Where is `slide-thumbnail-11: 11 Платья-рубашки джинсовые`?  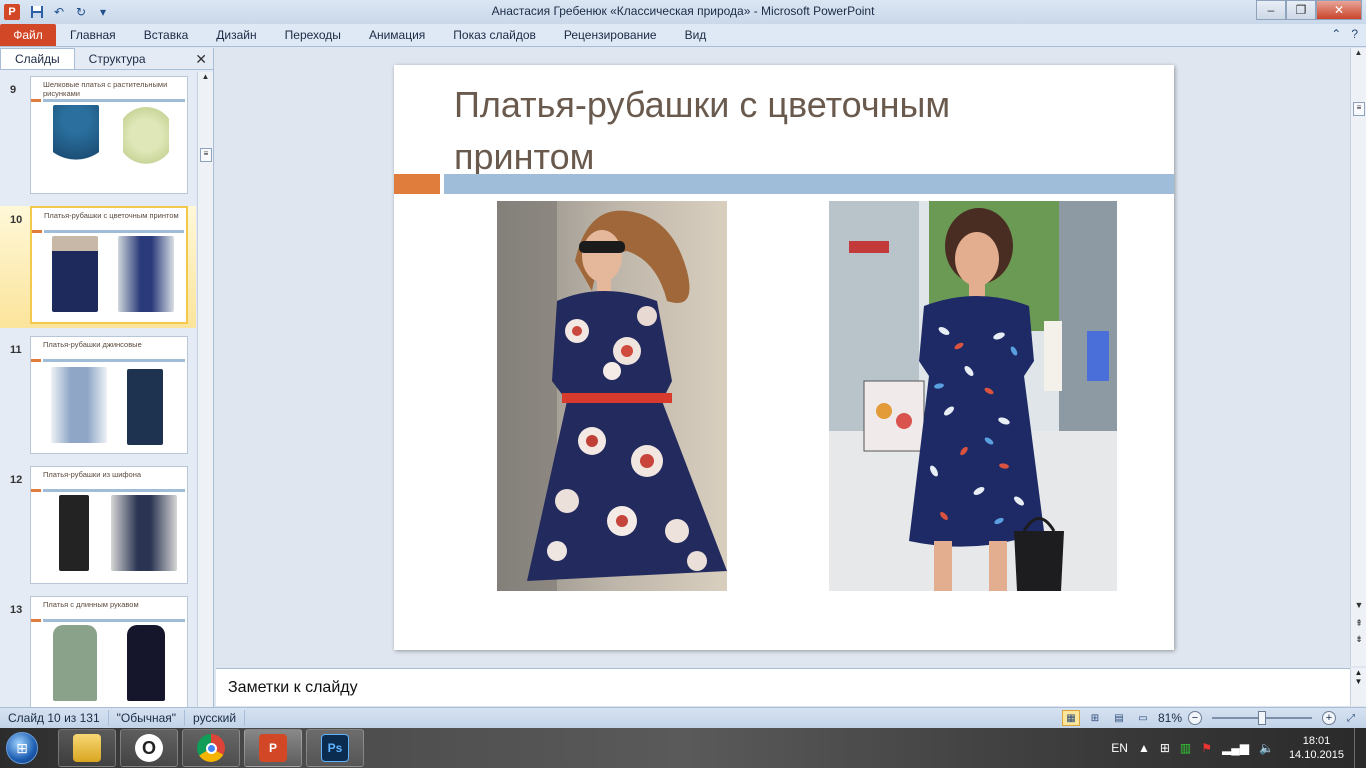 slide-thumbnail-11: 11 Платья-рубашки джинсовые is located at coordinates (98, 397).